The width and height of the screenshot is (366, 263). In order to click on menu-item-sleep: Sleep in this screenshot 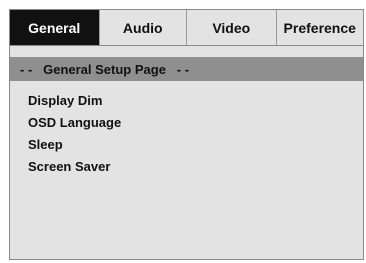, I will do `click(74, 145)`.